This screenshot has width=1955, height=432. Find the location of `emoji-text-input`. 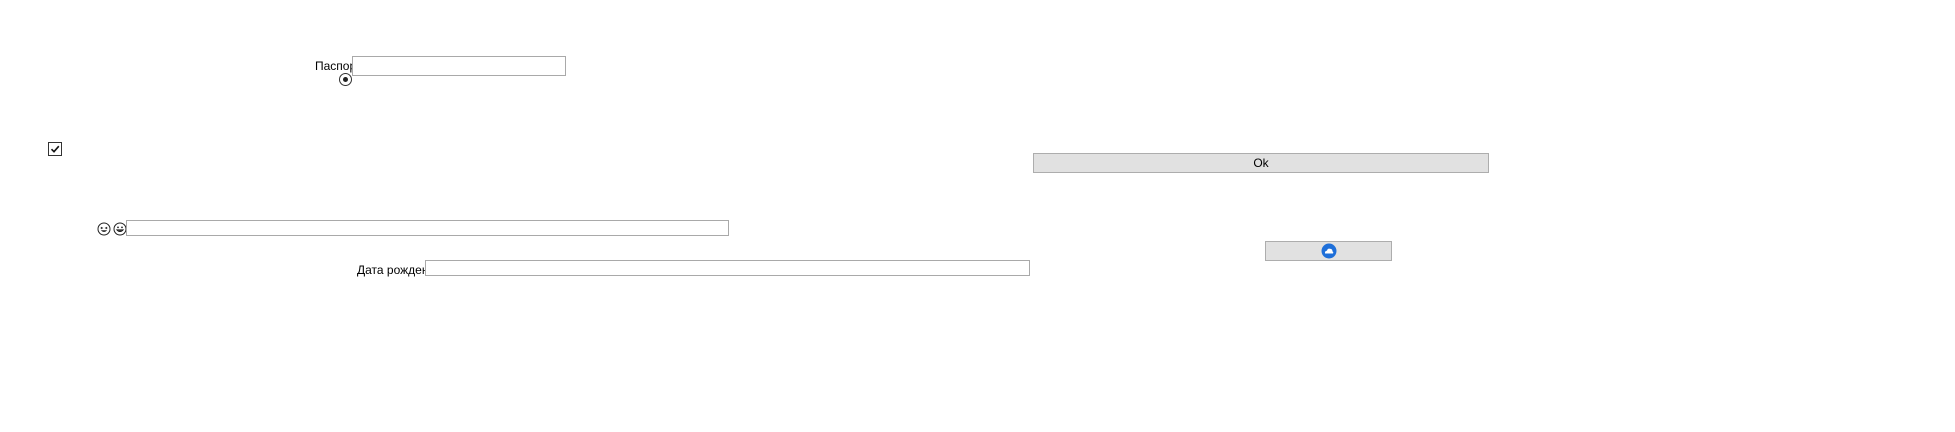

emoji-text-input is located at coordinates (427, 228).